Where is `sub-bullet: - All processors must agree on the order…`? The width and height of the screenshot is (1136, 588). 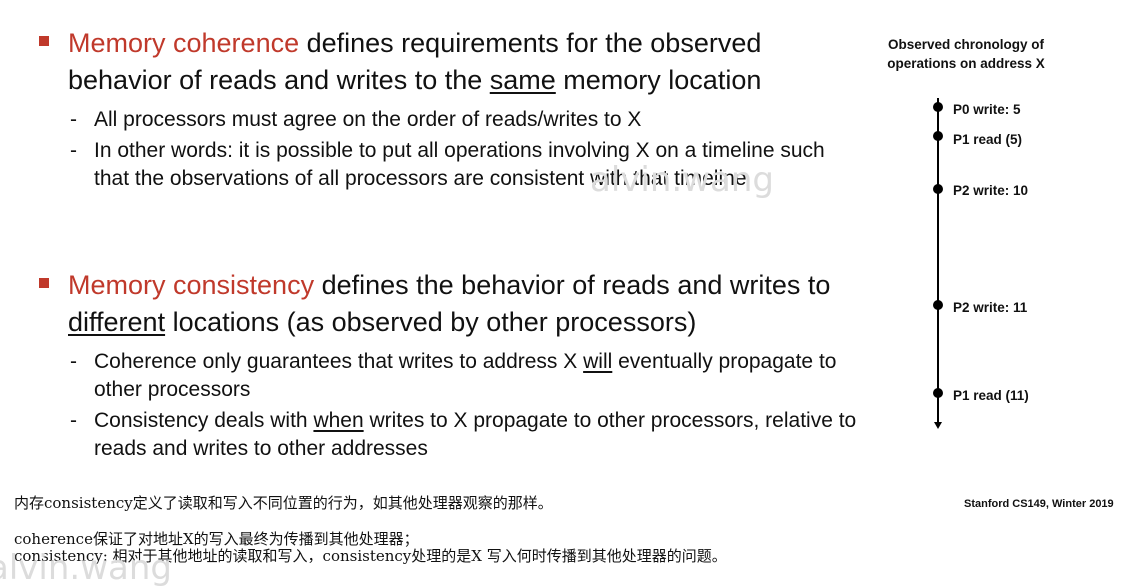 sub-bullet: - All processors must agree on the order… is located at coordinates (448, 120).